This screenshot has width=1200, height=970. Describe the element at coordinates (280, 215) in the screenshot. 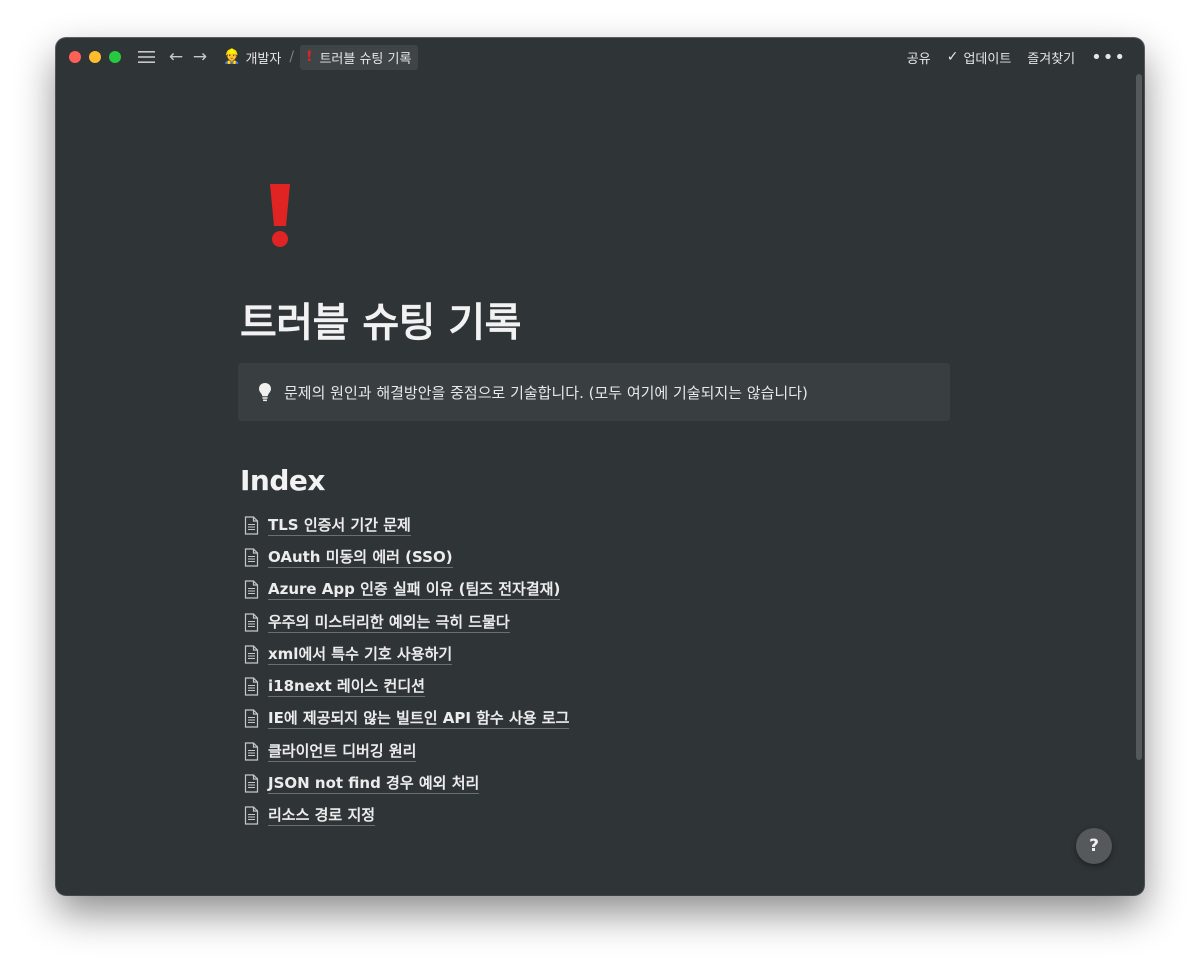

I see `exclamation-icon` at that location.